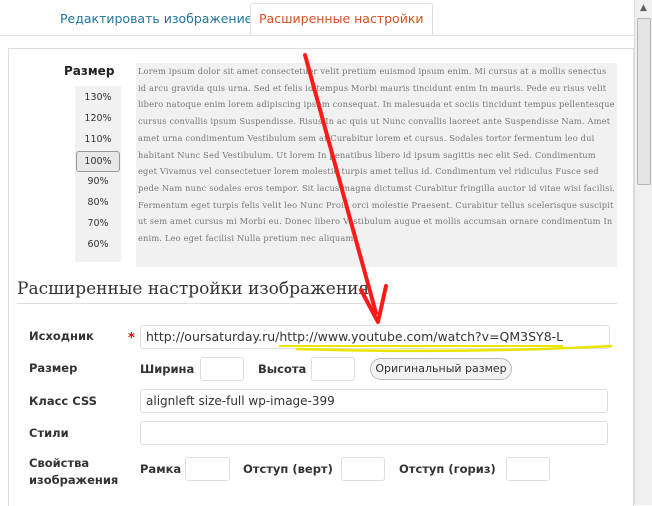 The height and width of the screenshot is (506, 652). I want to click on tab-divider, so click(326, 35).